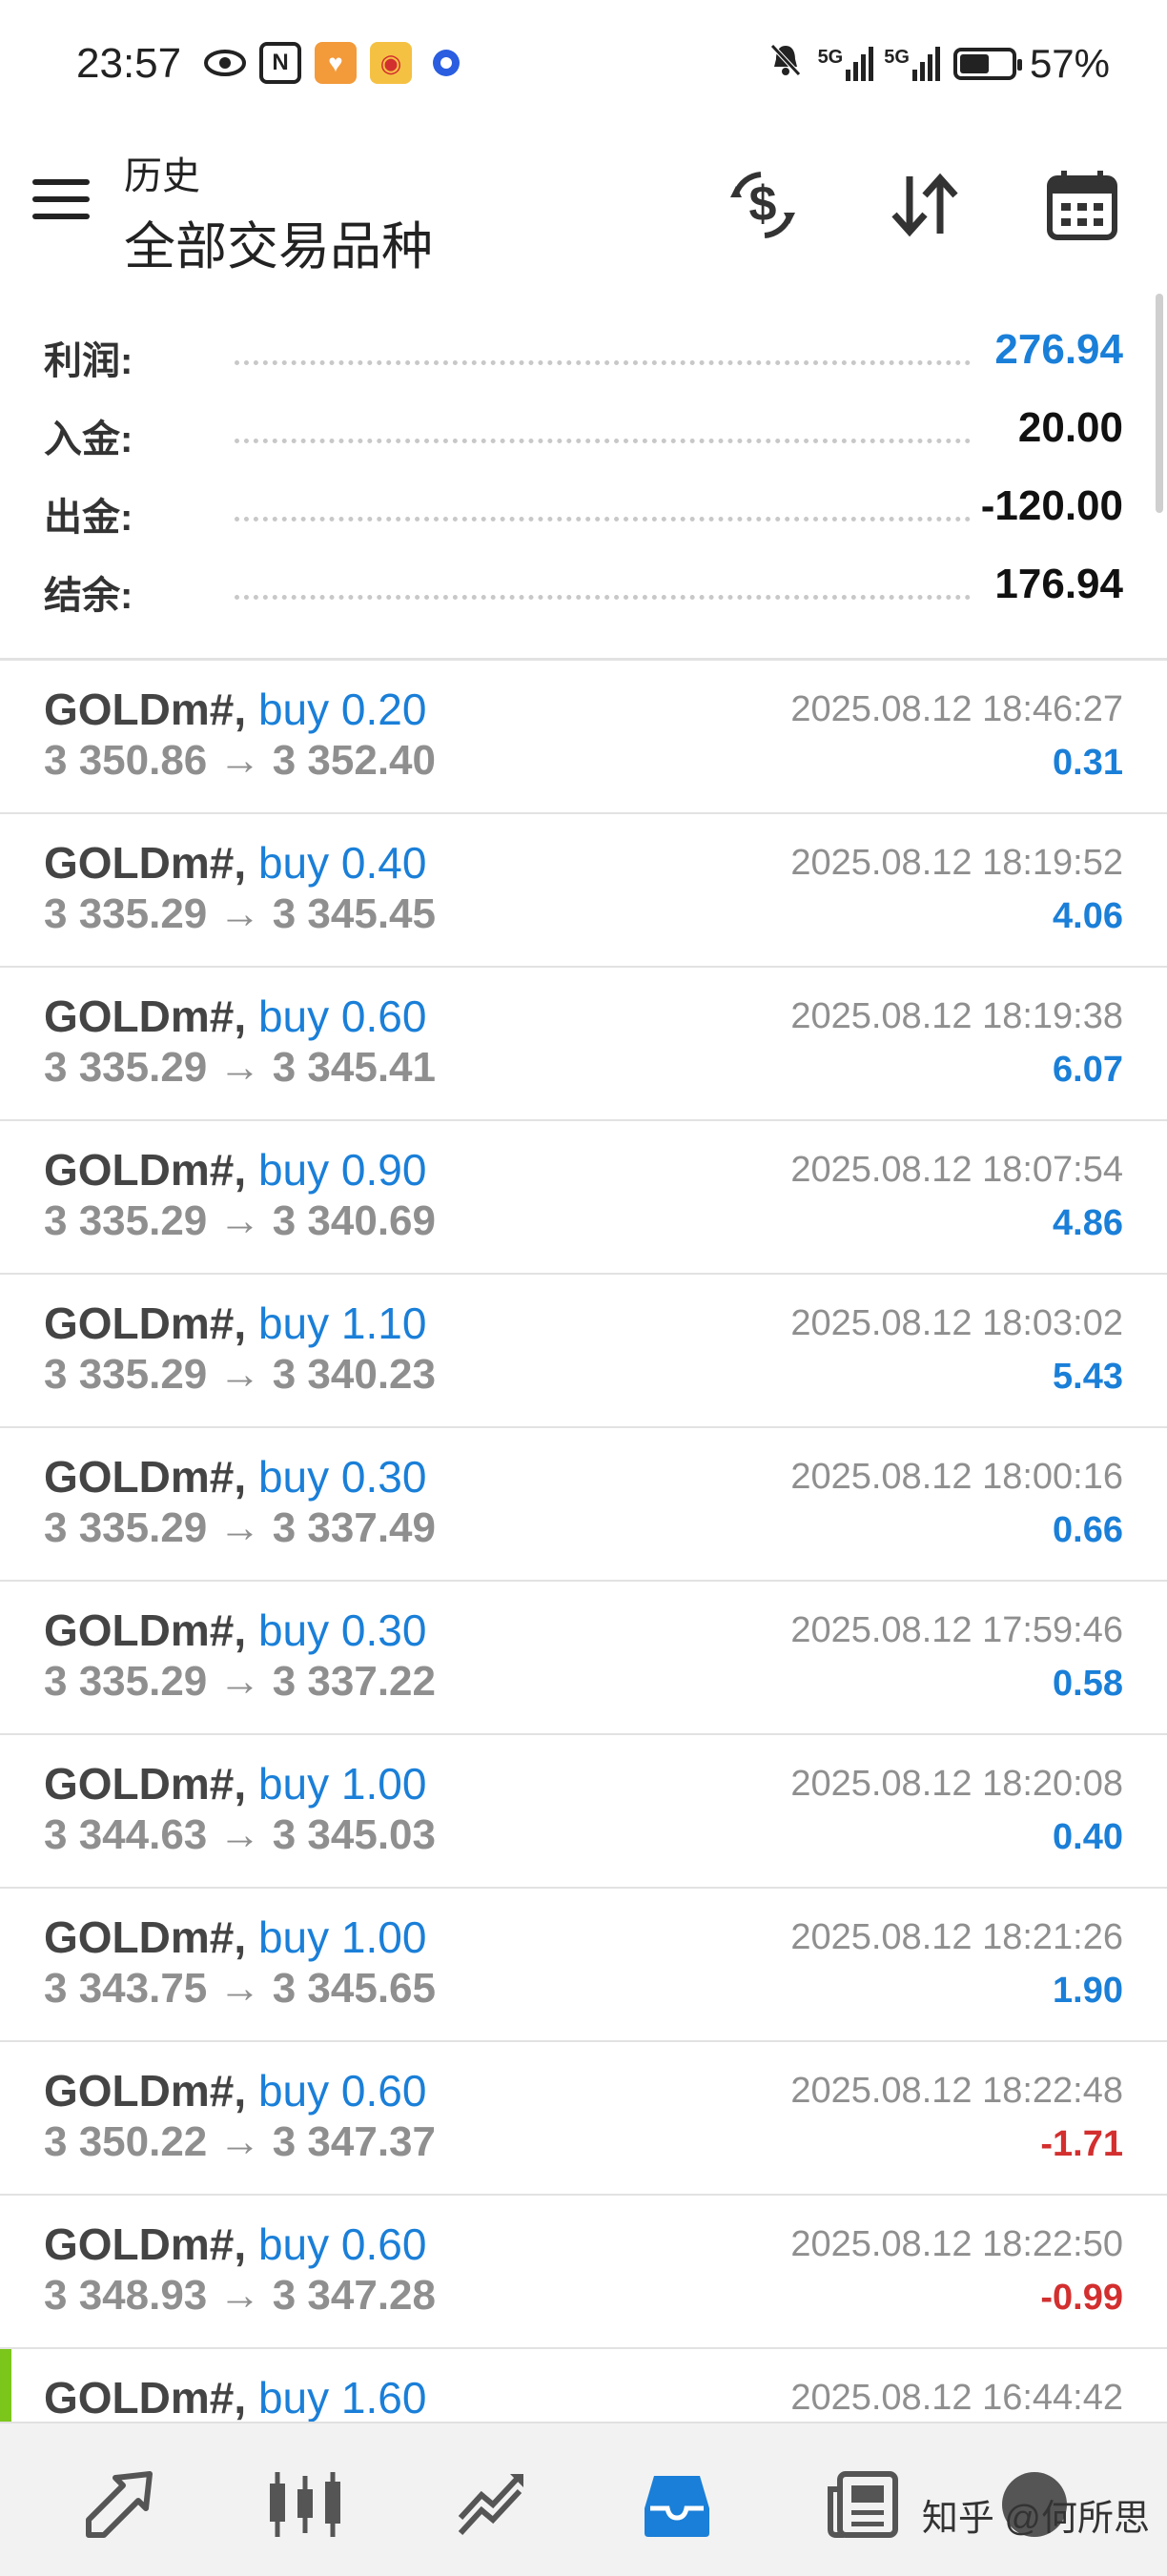  I want to click on signal-icon: 5G 5G, so click(879, 64).